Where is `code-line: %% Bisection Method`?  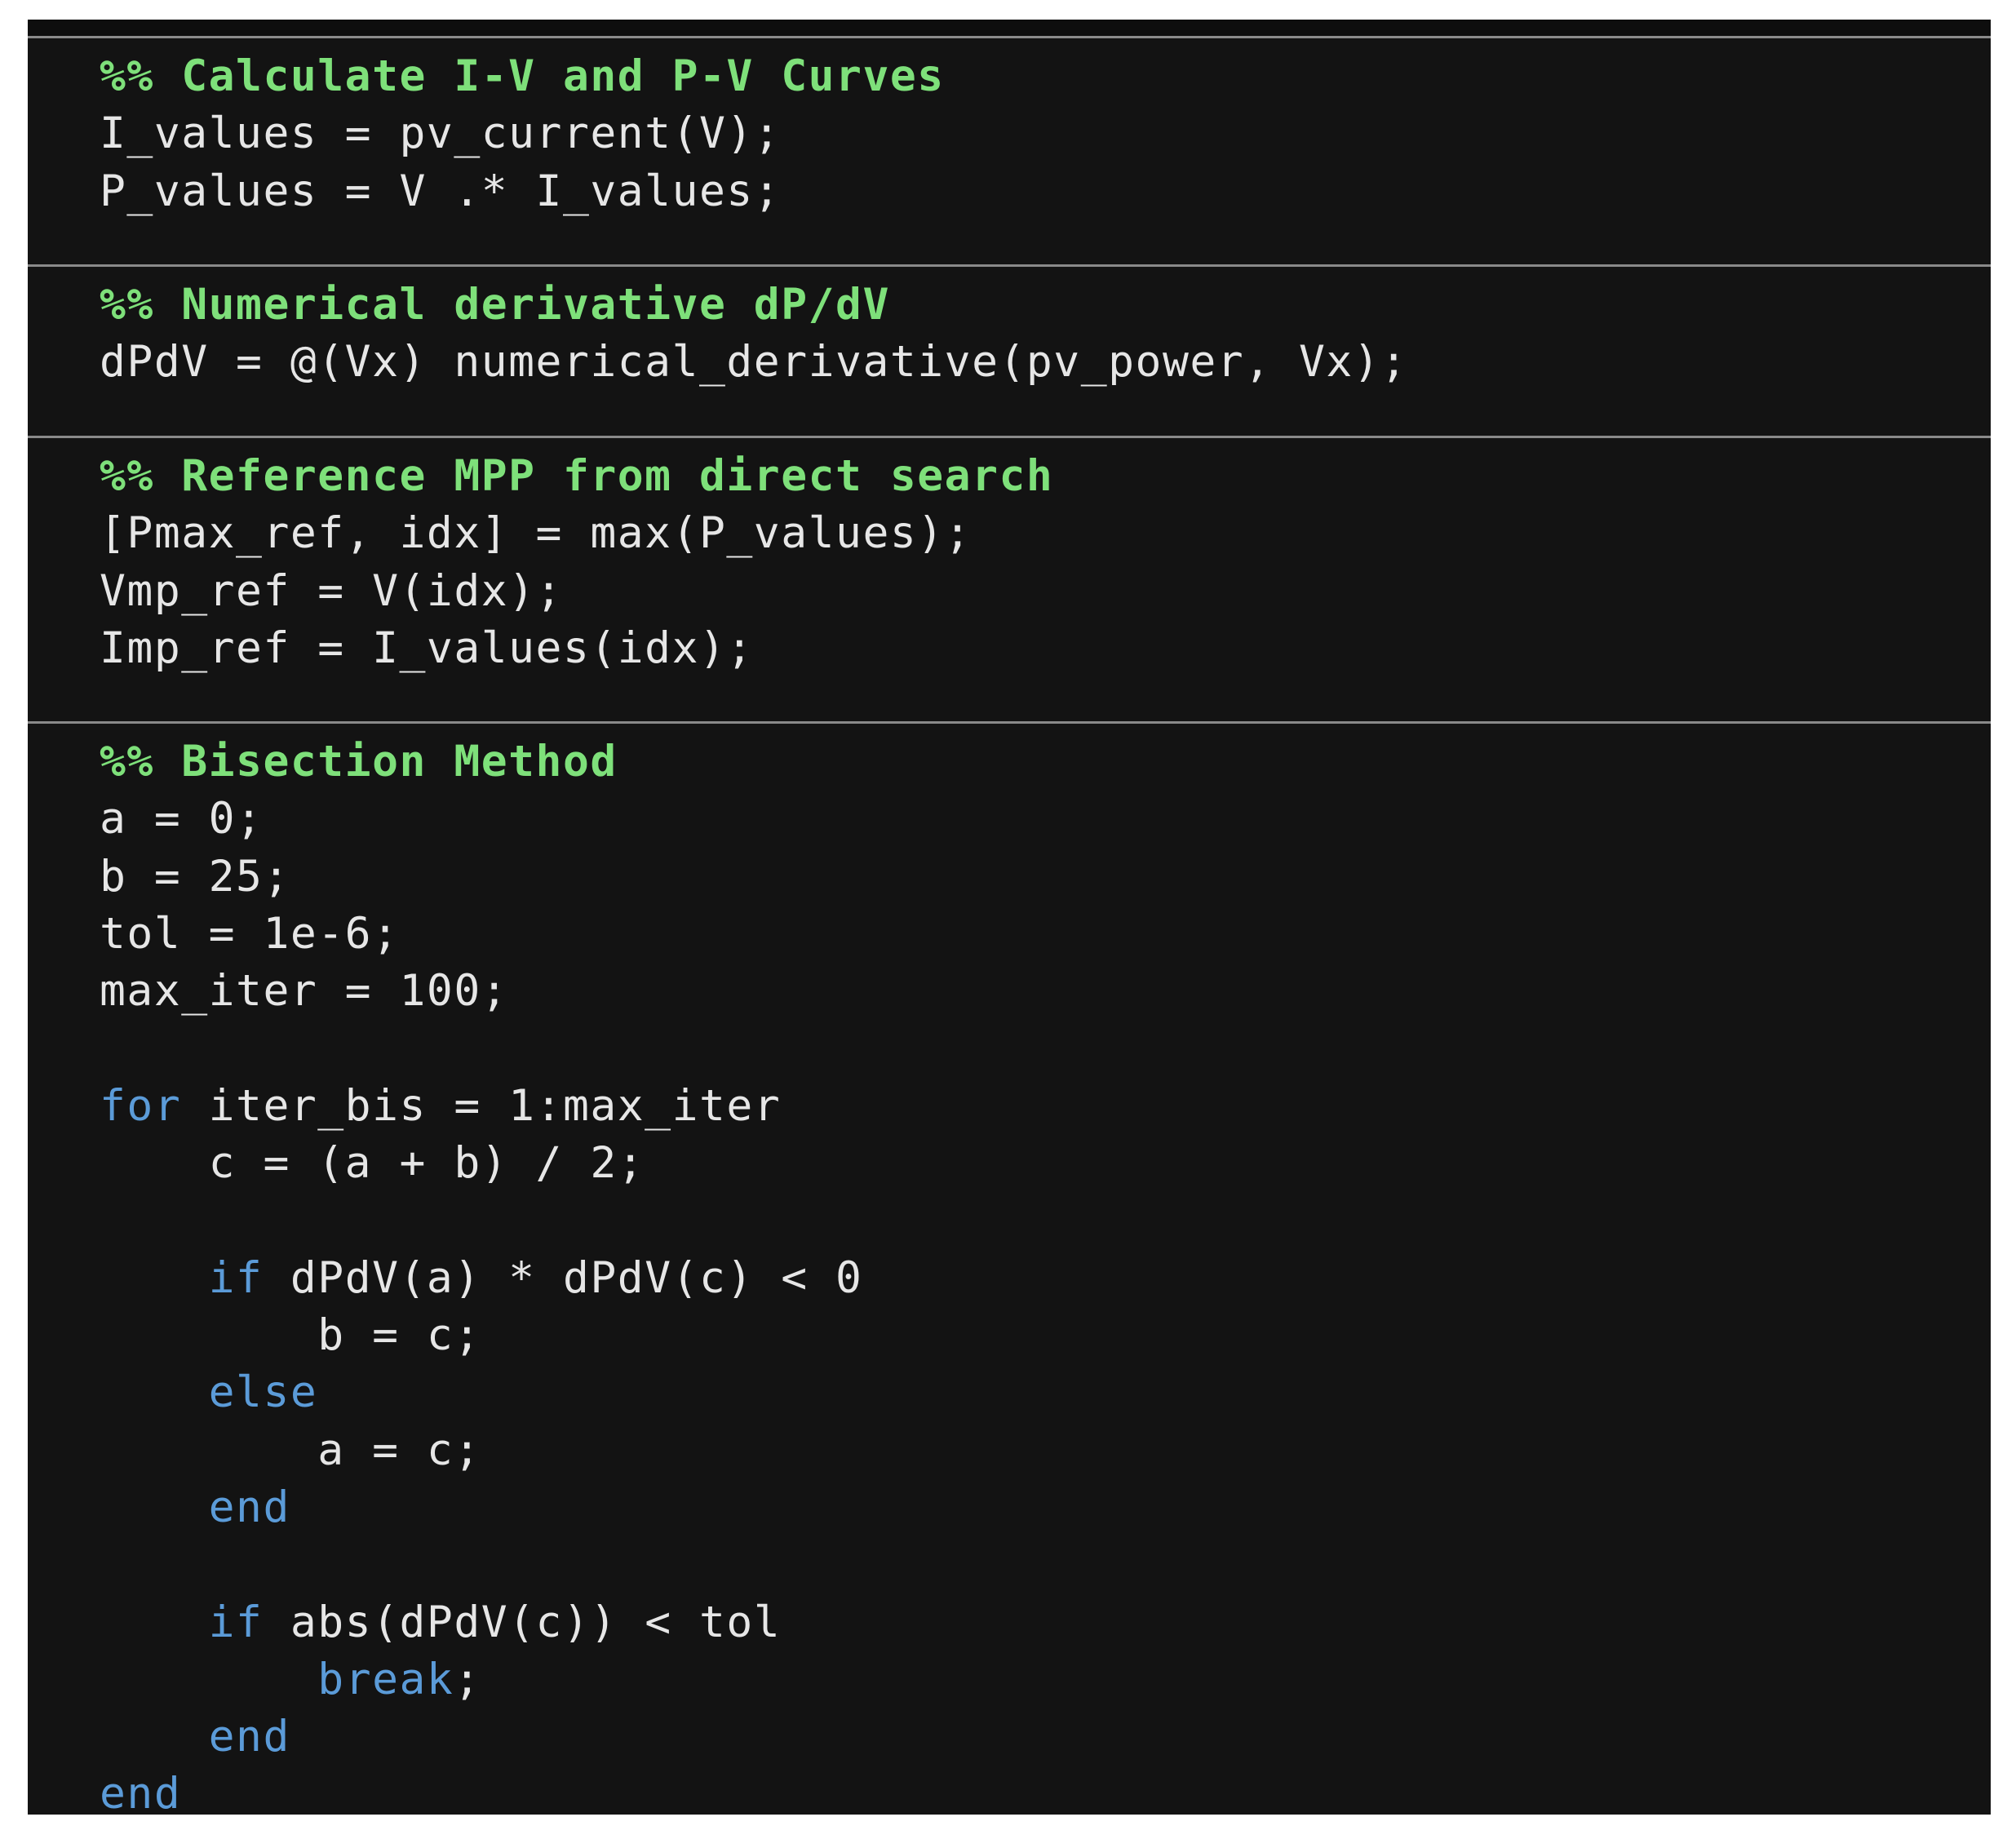 code-line: %% Bisection Method is located at coordinates (359, 762).